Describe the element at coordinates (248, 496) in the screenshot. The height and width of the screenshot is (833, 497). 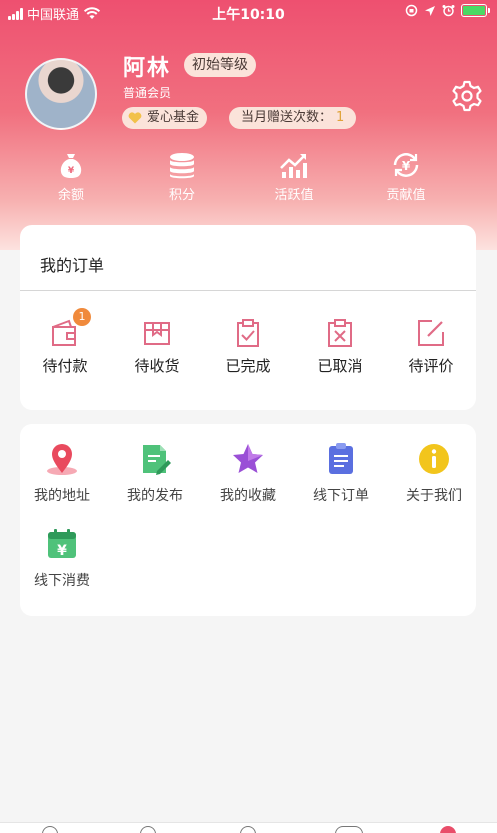
I see `service-label: 我的收藏` at that location.